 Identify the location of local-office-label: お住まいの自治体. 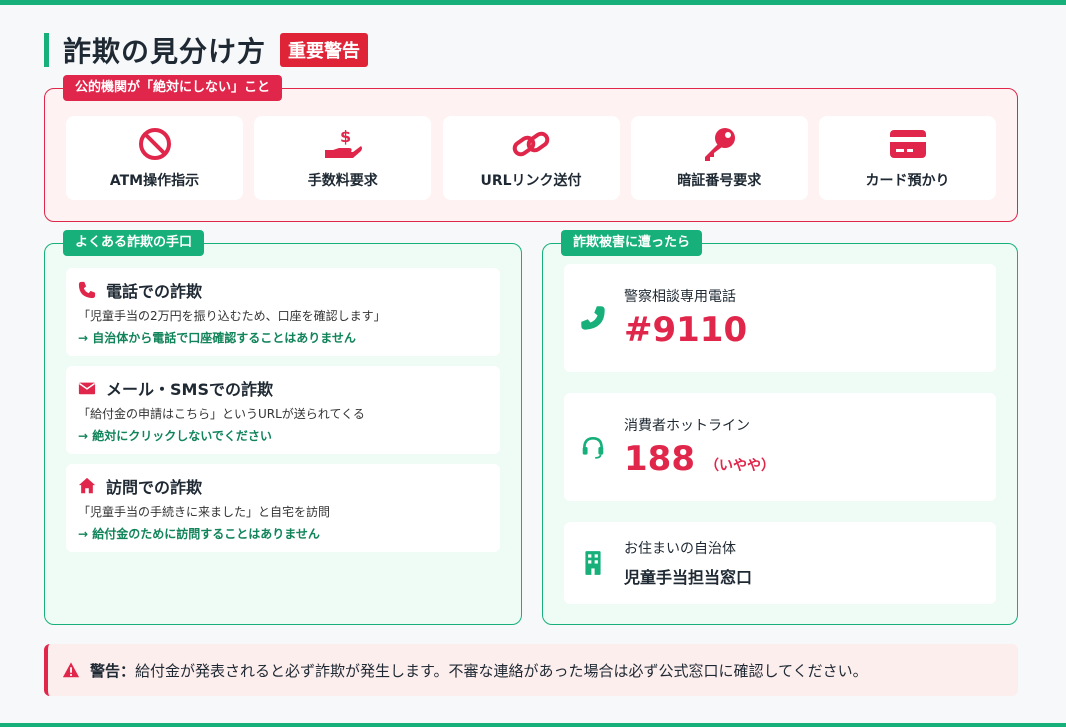
(680, 549).